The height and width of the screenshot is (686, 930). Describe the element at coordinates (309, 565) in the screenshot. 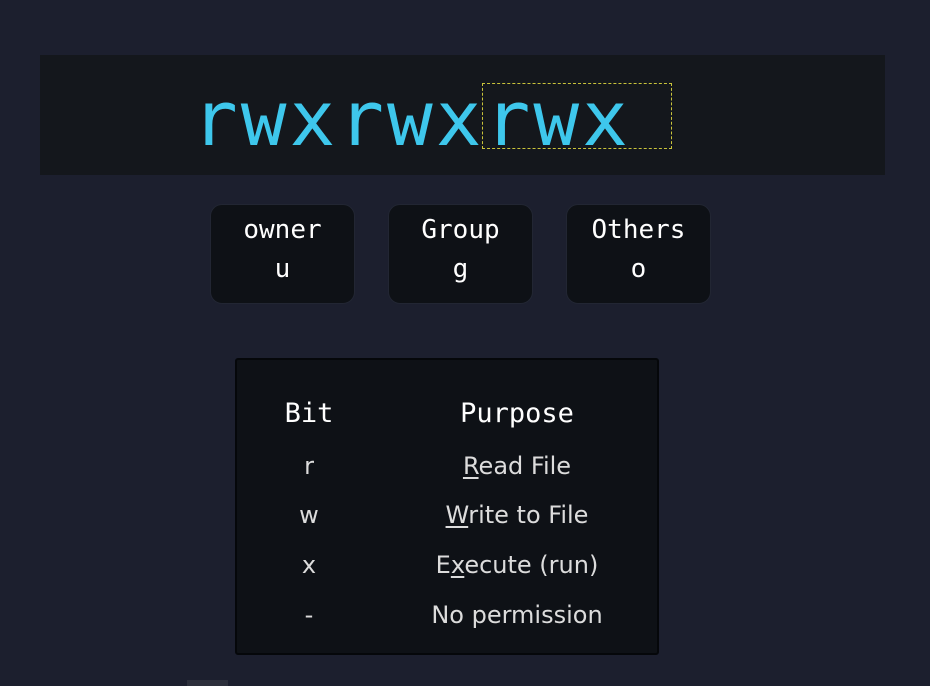

I see `legend-bit: x` at that location.